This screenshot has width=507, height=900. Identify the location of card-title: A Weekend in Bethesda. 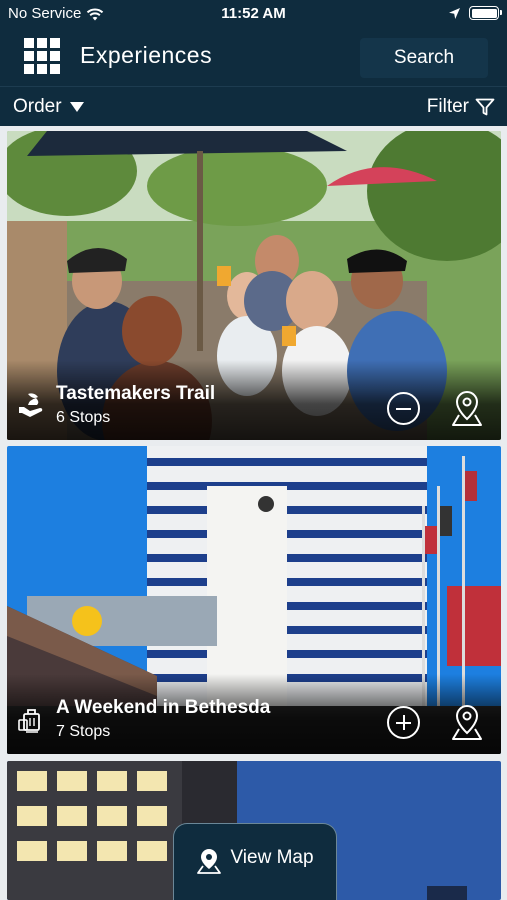
(163, 707).